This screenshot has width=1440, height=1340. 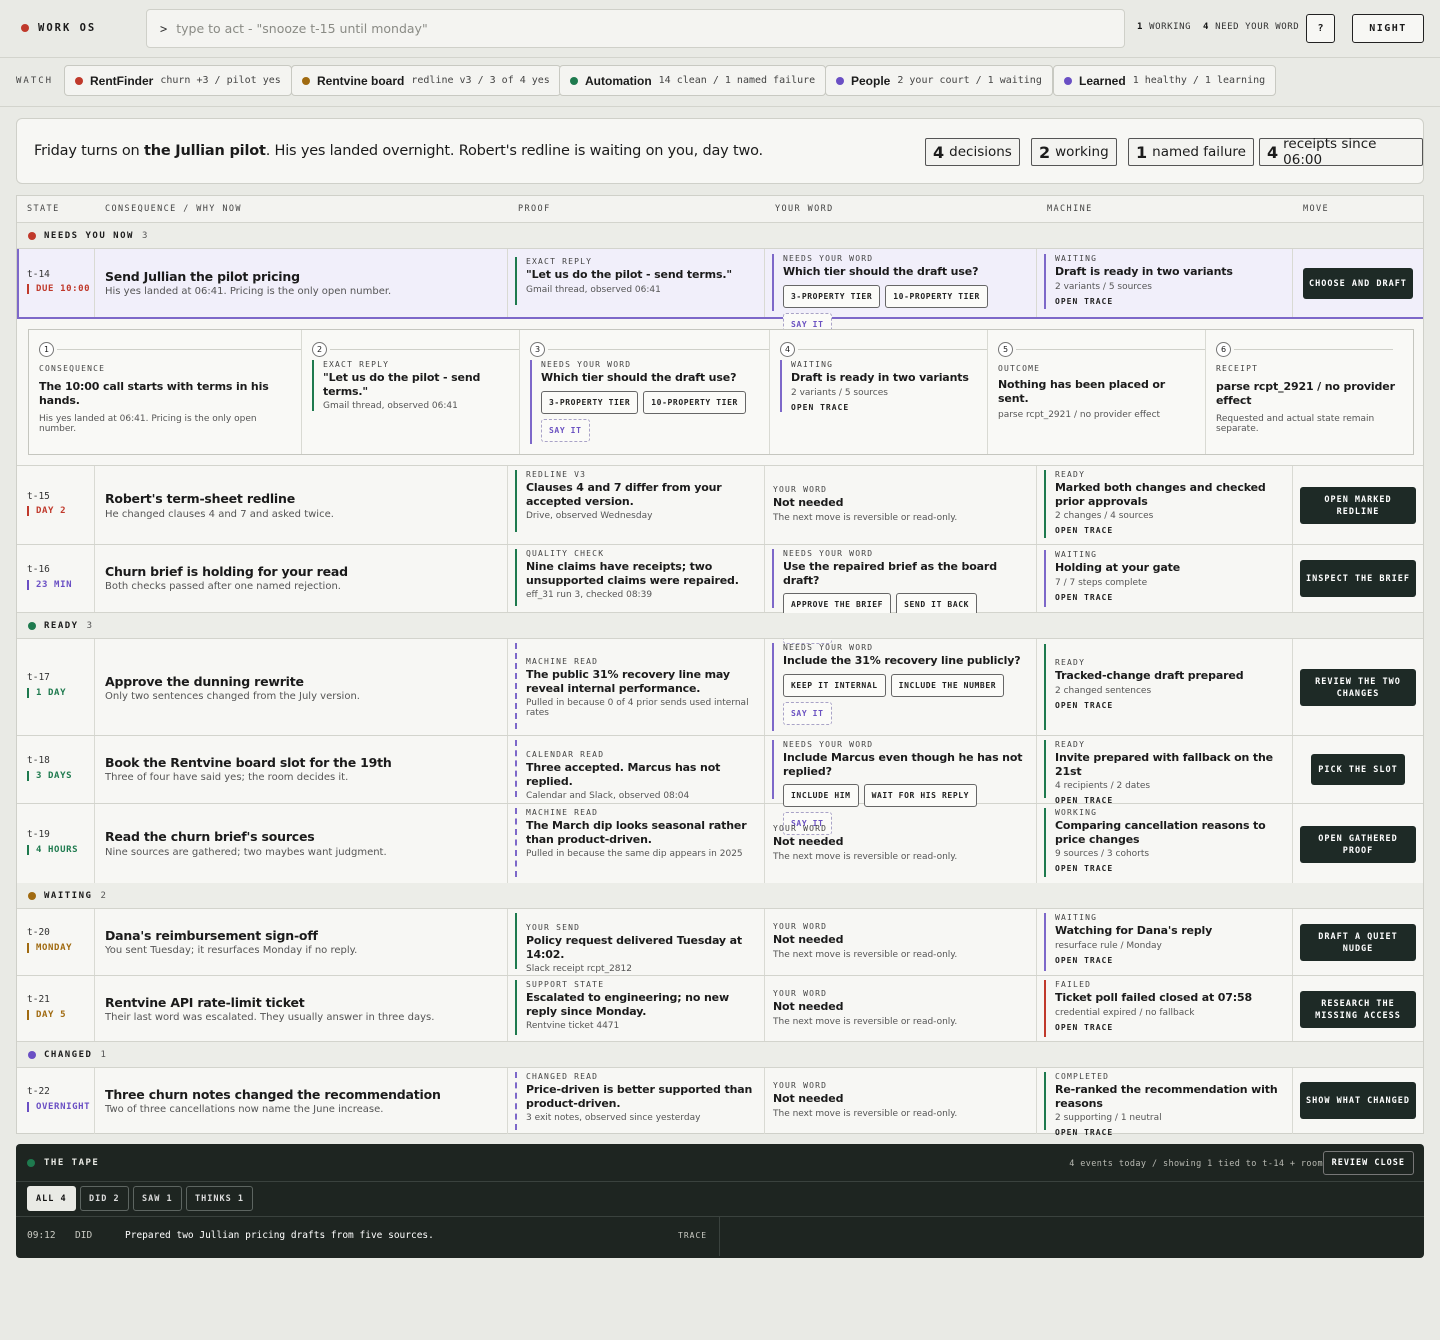 I want to click on col-consequence: CONSEQUENCE / WHY NOW, so click(x=173, y=209).